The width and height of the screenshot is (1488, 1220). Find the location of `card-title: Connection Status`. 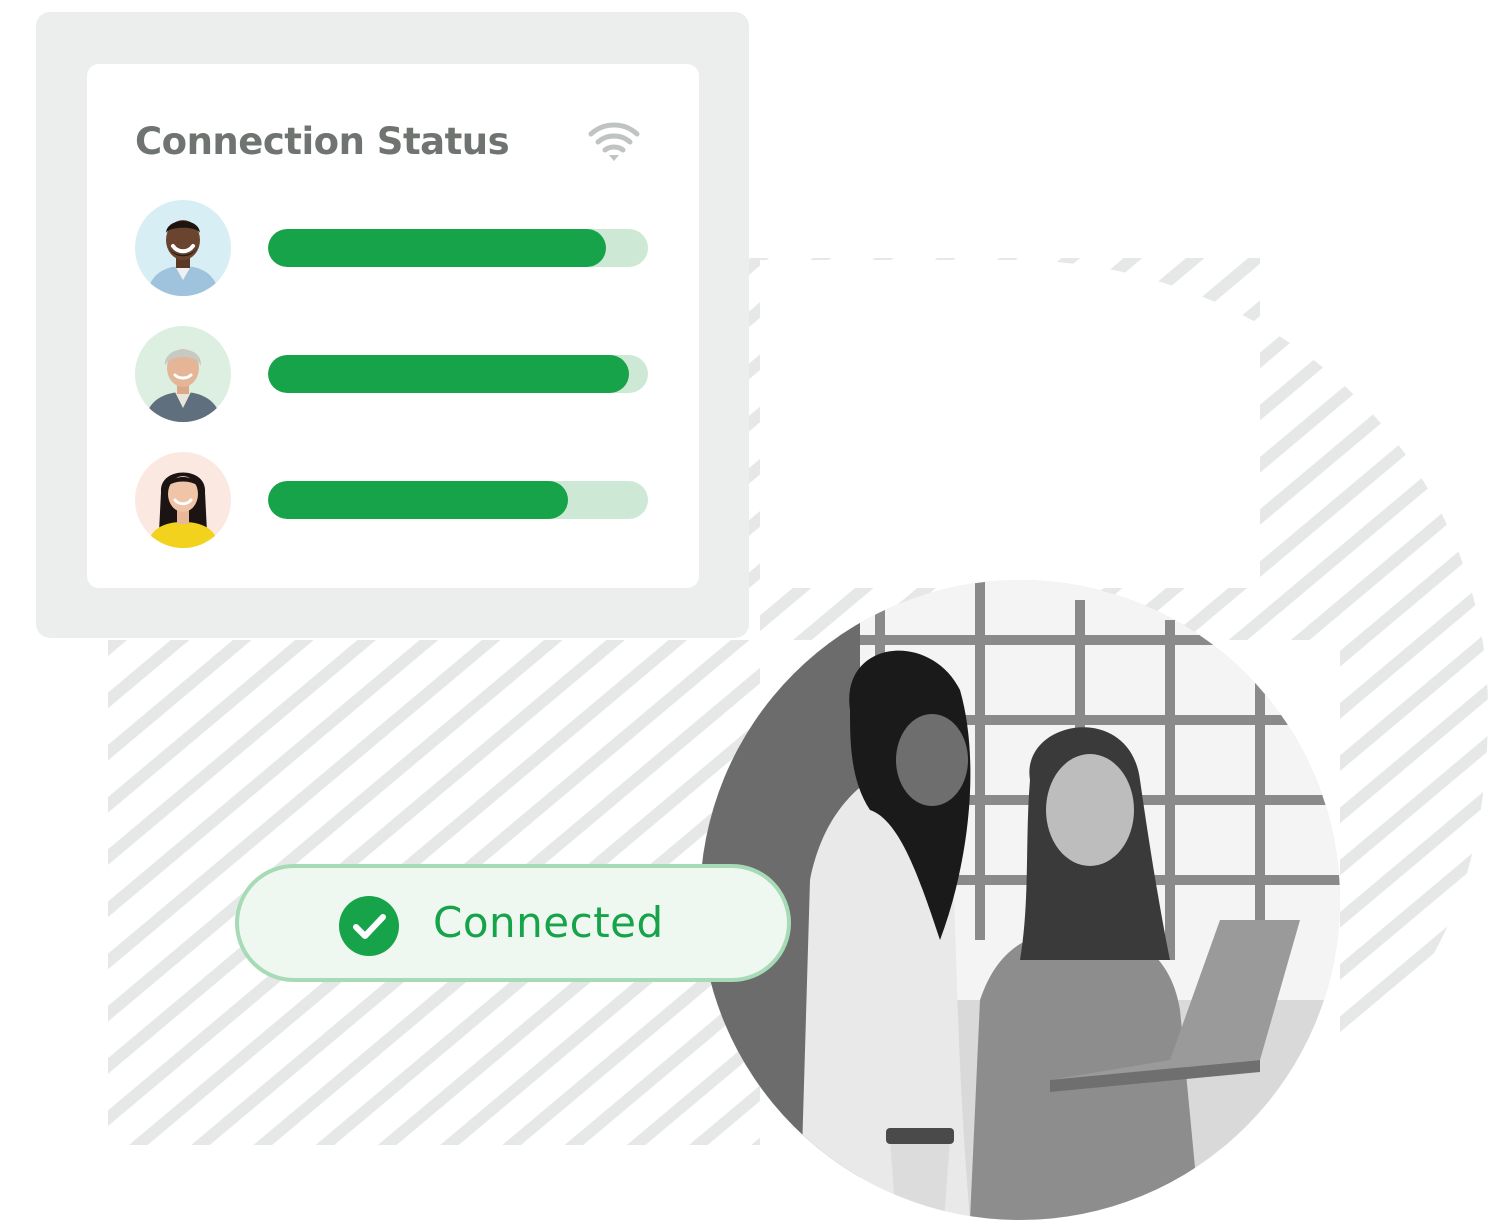

card-title: Connection Status is located at coordinates (322, 141).